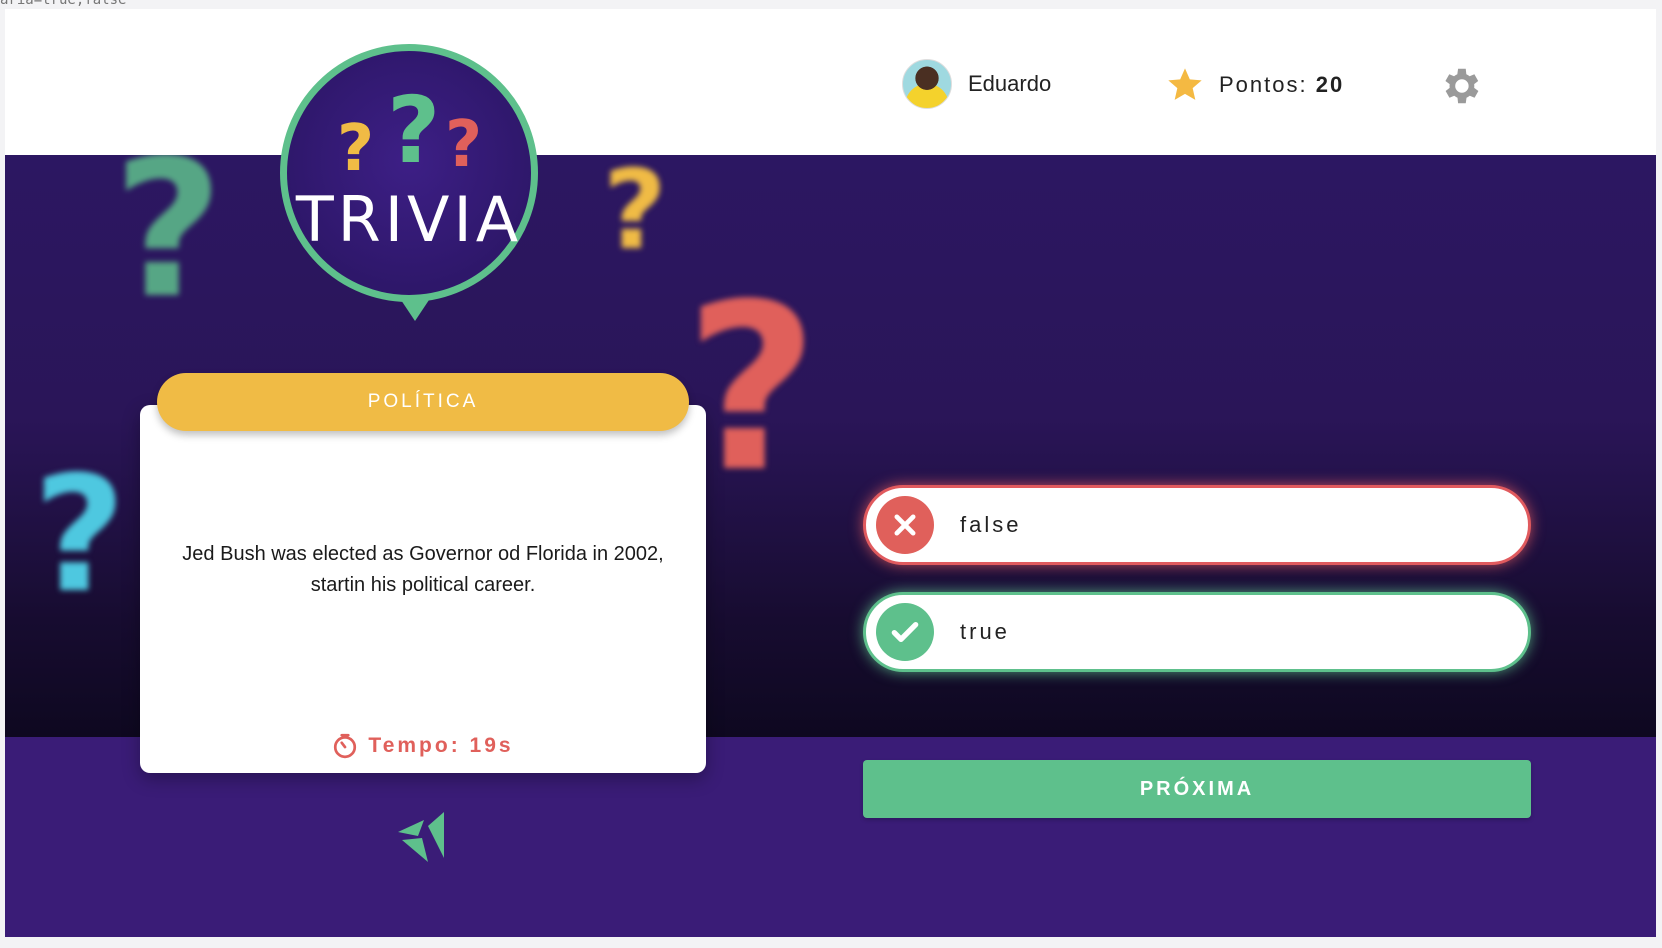 The width and height of the screenshot is (1662, 948). I want to click on timer-text: Tempo: 19s, so click(441, 745).